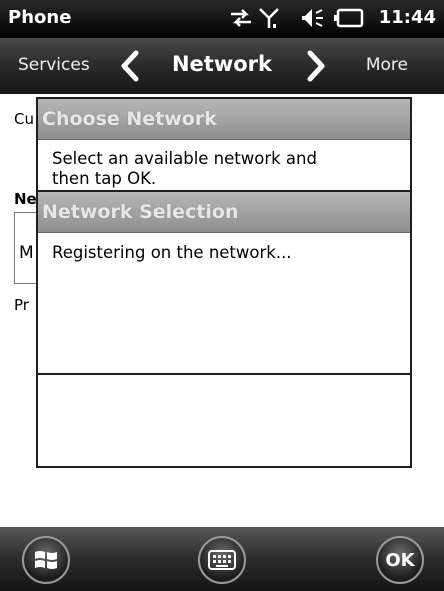 The image size is (444, 591). I want to click on dialog-divider, so click(224, 374).